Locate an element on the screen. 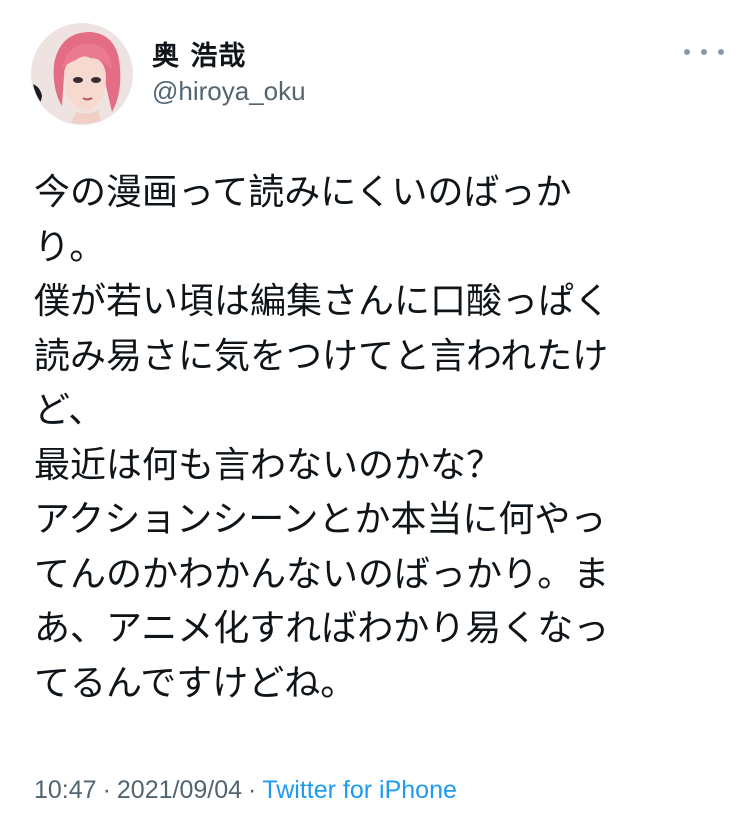 The height and width of the screenshot is (835, 750). author-display-name: 奥 浩哉 is located at coordinates (199, 53).